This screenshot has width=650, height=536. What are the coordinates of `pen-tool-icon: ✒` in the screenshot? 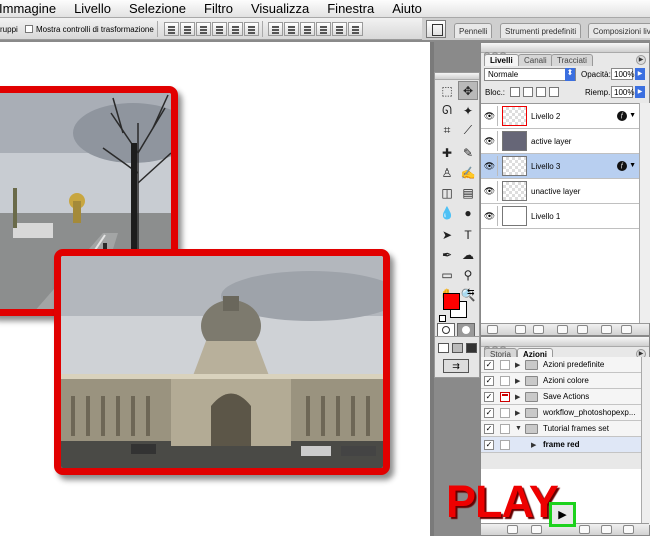 It's located at (447, 254).